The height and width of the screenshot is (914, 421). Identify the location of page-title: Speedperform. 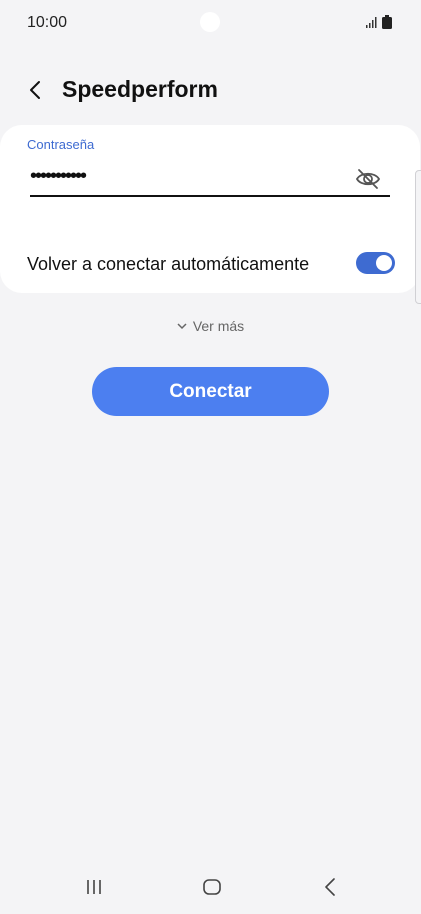
(140, 89).